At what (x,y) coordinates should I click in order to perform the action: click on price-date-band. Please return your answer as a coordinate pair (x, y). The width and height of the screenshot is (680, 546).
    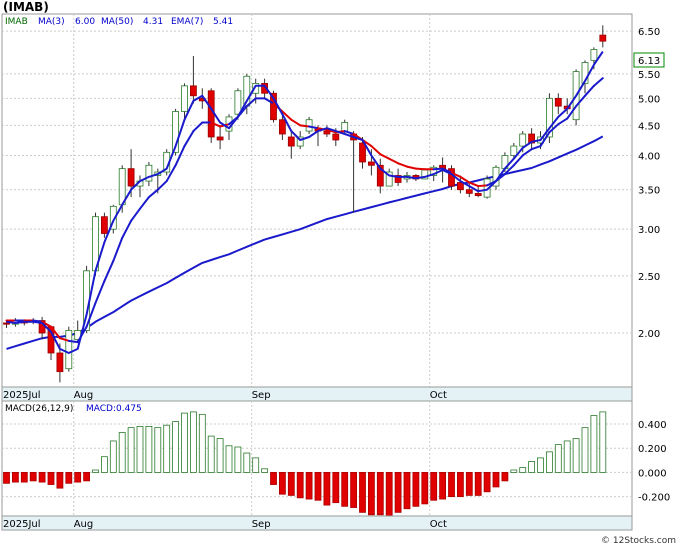
    Looking at the image, I should click on (317, 394).